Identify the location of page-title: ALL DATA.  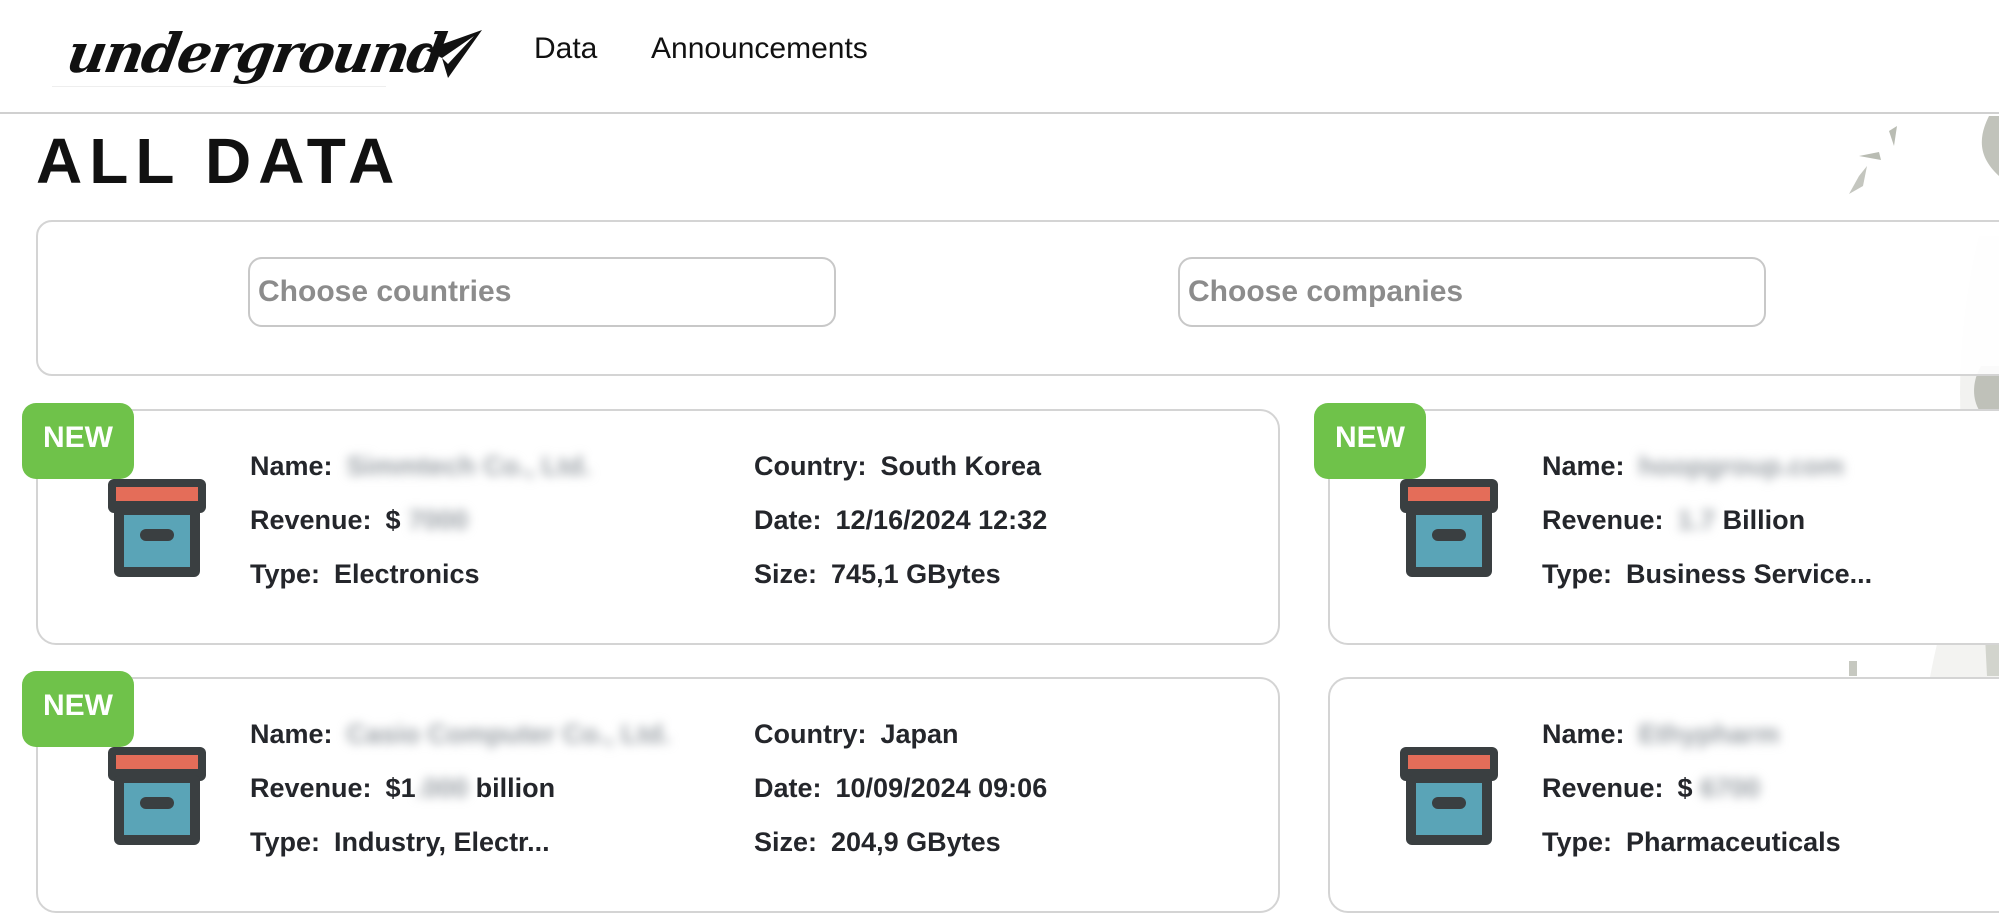
(219, 161).